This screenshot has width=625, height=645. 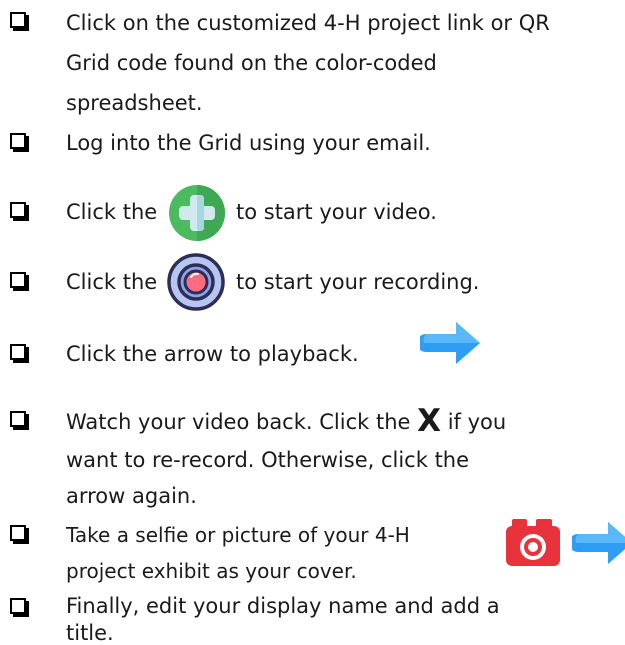 I want to click on item-4-after: to start your recording., so click(x=358, y=282).